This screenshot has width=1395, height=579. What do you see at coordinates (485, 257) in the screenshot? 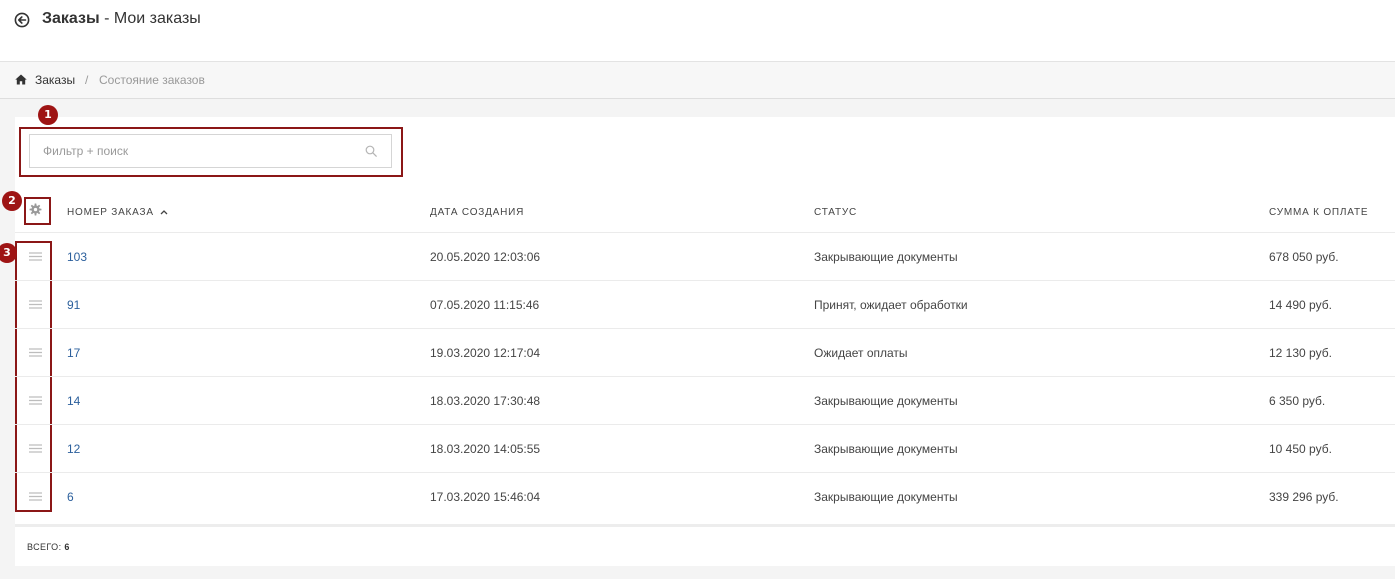
I see `order-date: 20.05.2020 12:03:06` at bounding box center [485, 257].